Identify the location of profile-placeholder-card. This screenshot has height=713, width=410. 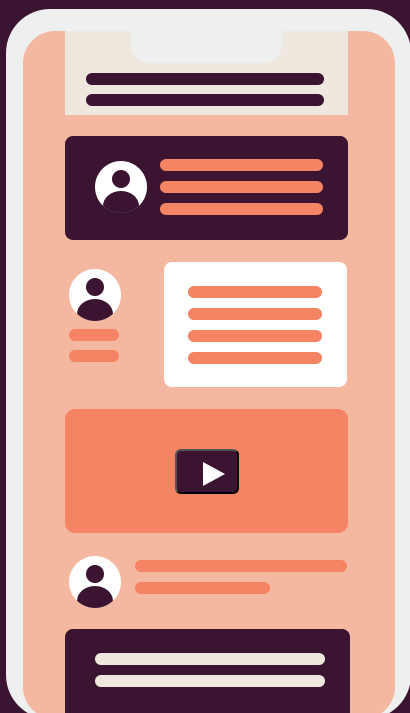
(206, 188).